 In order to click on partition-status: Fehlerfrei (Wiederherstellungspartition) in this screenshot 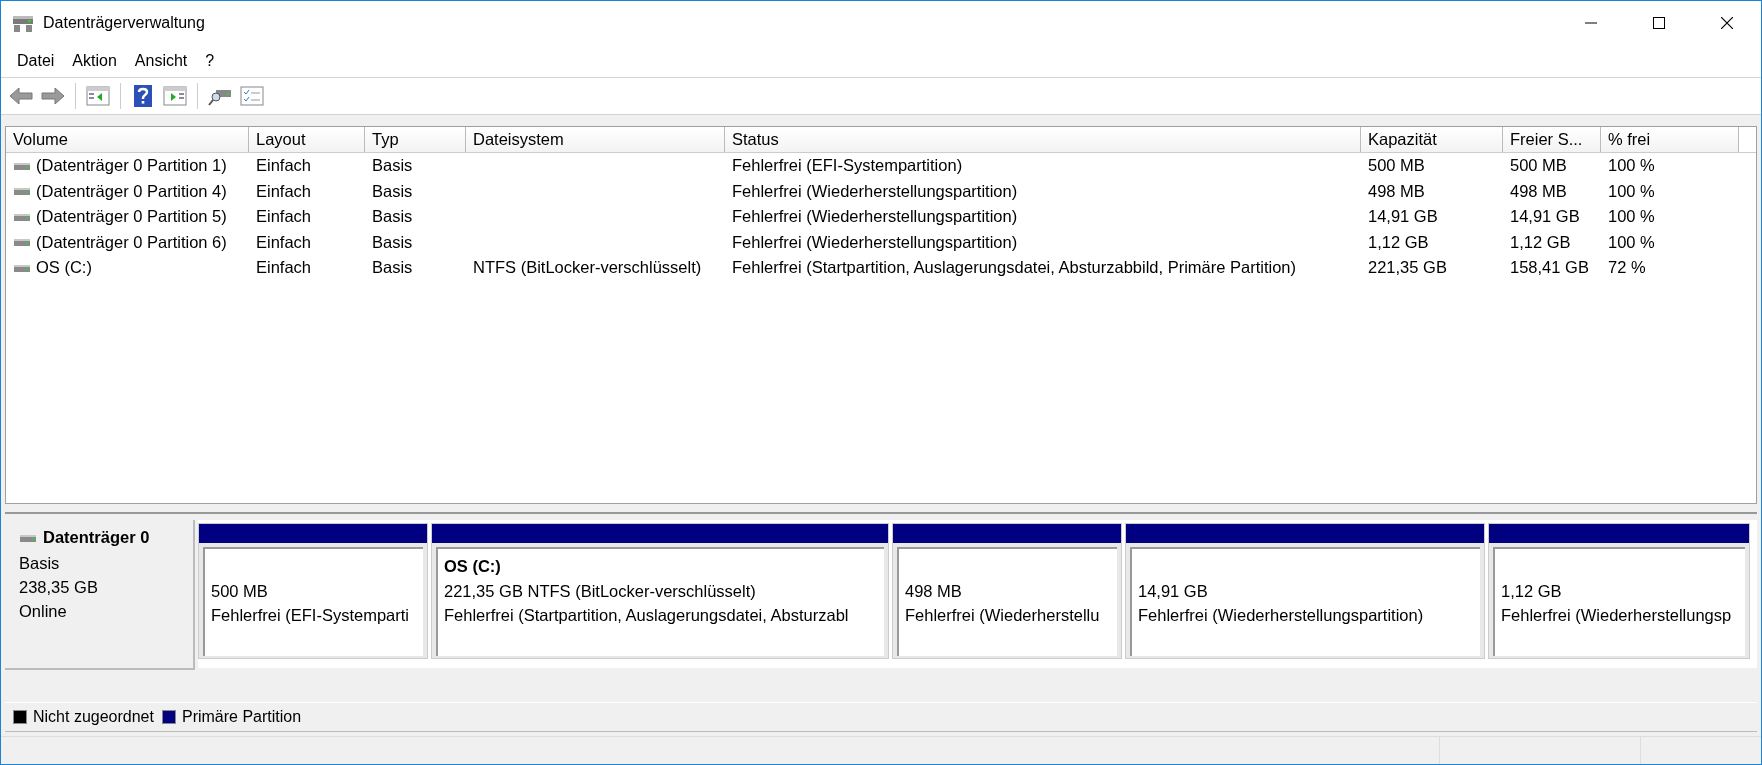, I will do `click(1281, 615)`.